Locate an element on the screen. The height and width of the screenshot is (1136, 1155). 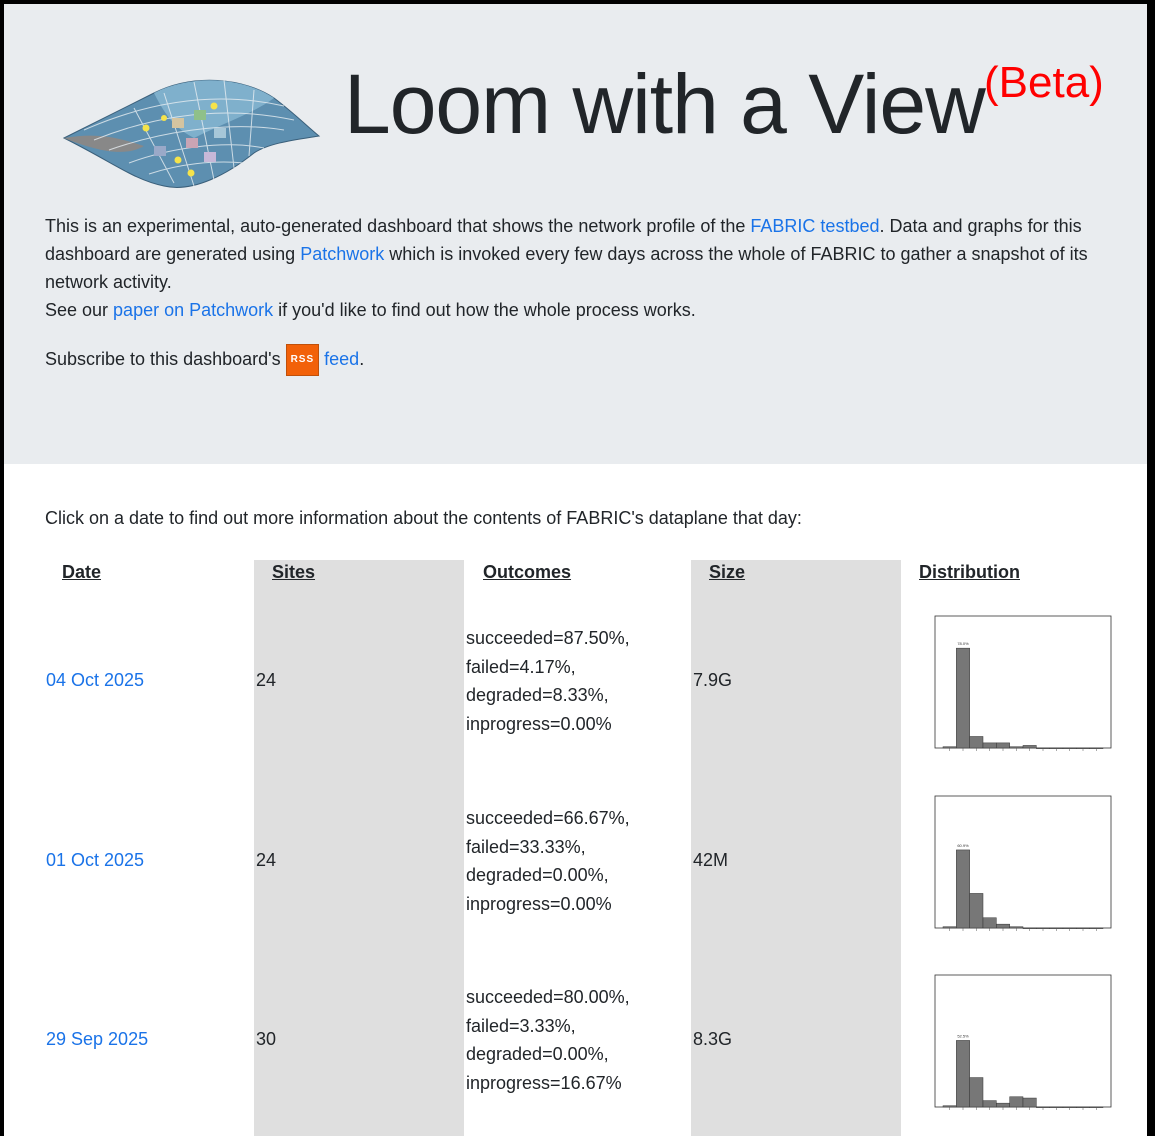
beta-badge: (Beta) is located at coordinates (1044, 82).